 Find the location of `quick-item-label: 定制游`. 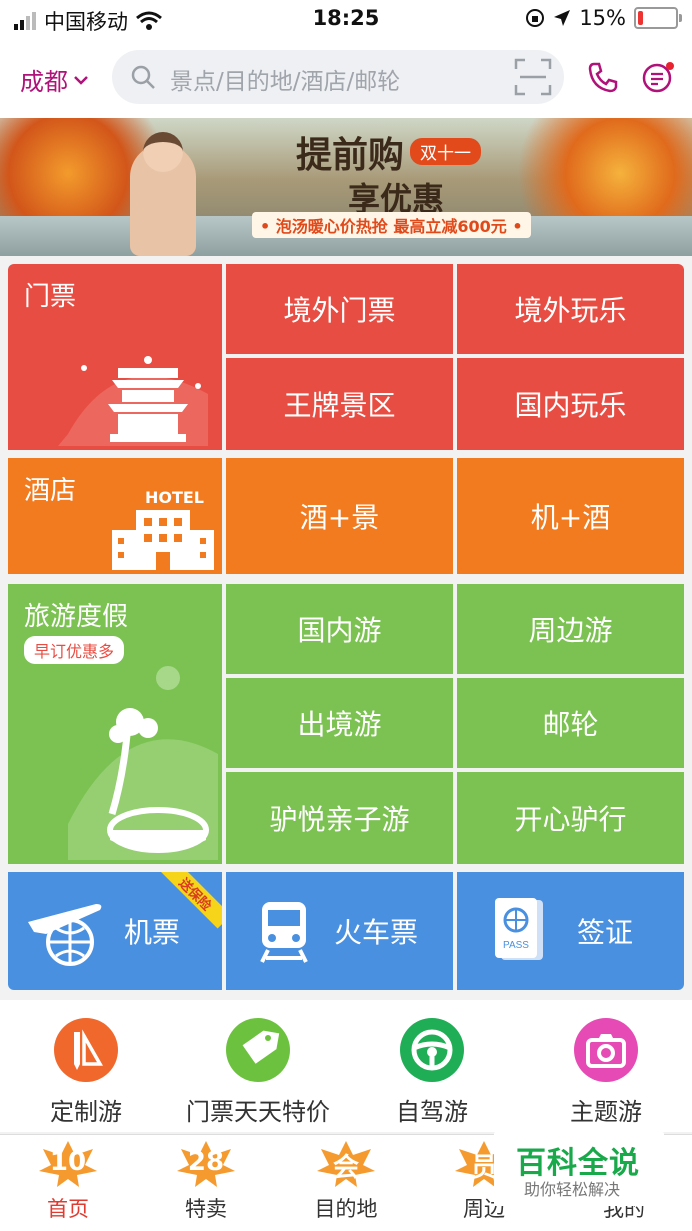

quick-item-label: 定制游 is located at coordinates (86, 1112).